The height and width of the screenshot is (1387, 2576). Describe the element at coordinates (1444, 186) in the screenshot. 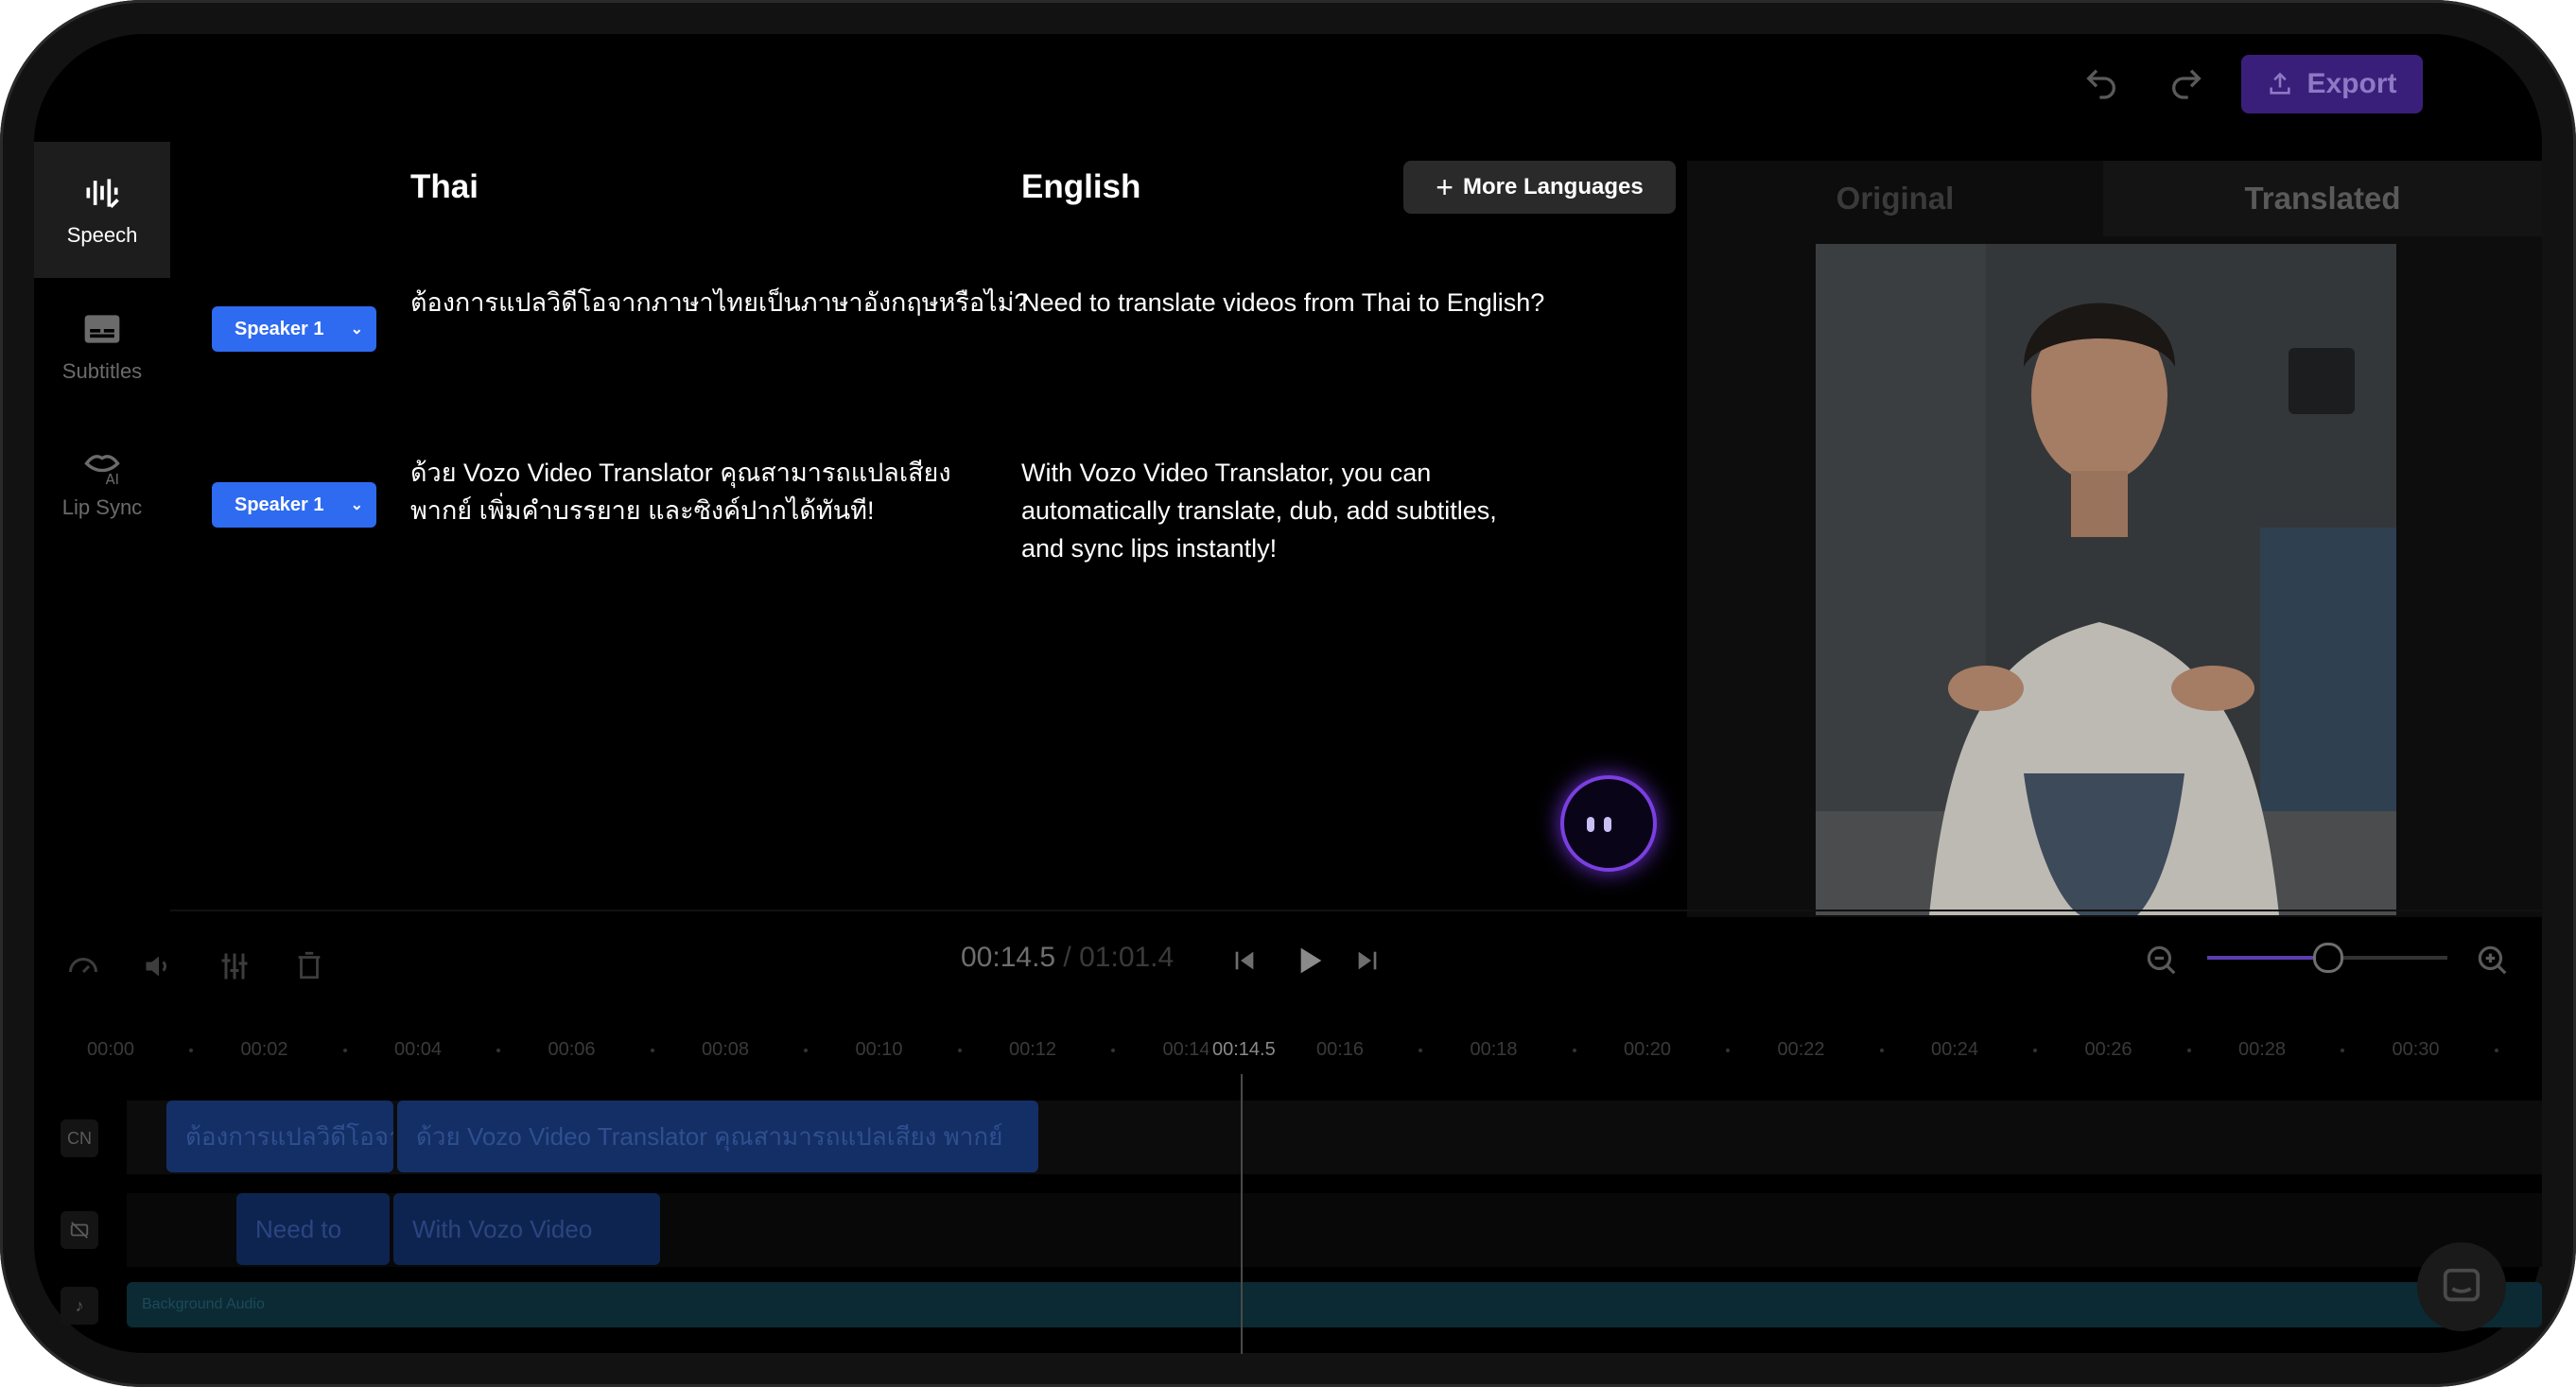

I see `plus-icon: +` at that location.